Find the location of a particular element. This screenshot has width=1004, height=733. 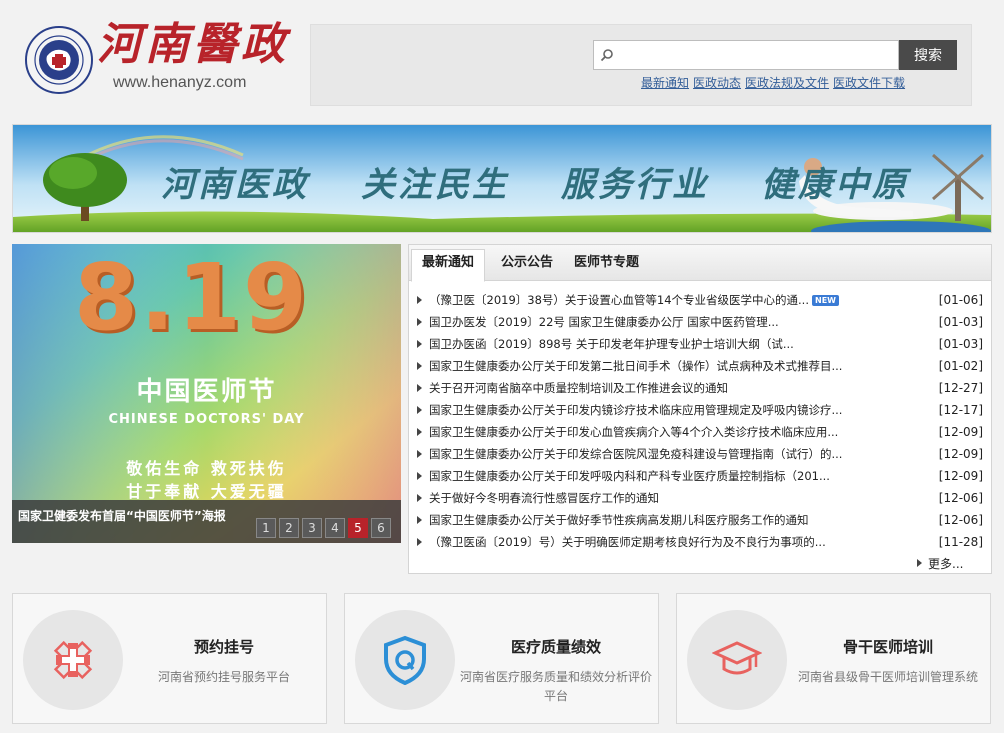

slide-slogan-1: 敬佑生命 救死扶伤 is located at coordinates (206, 468).